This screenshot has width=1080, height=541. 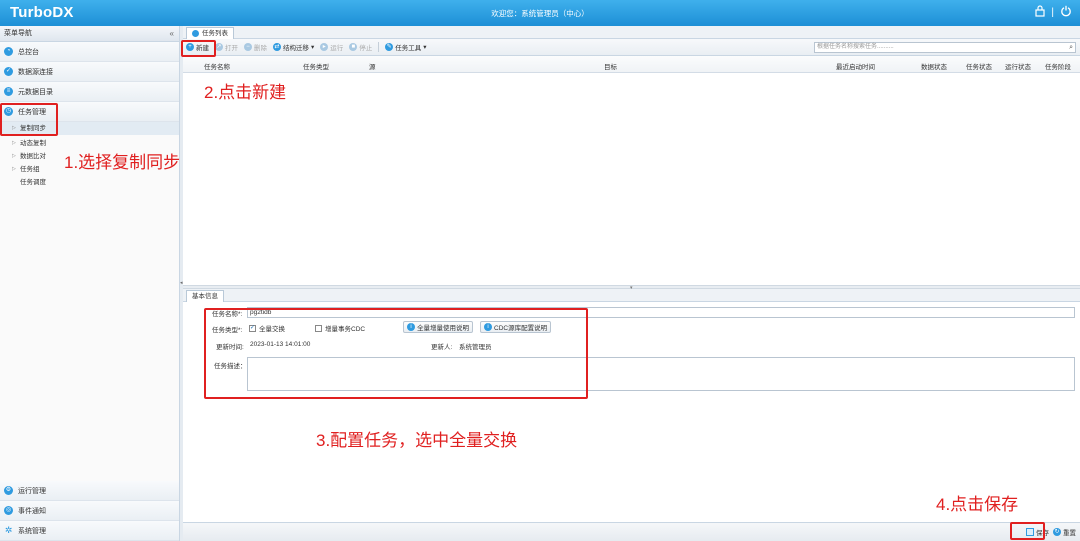 What do you see at coordinates (316, 66) in the screenshot?
I see `col-task-type: 任务类型` at bounding box center [316, 66].